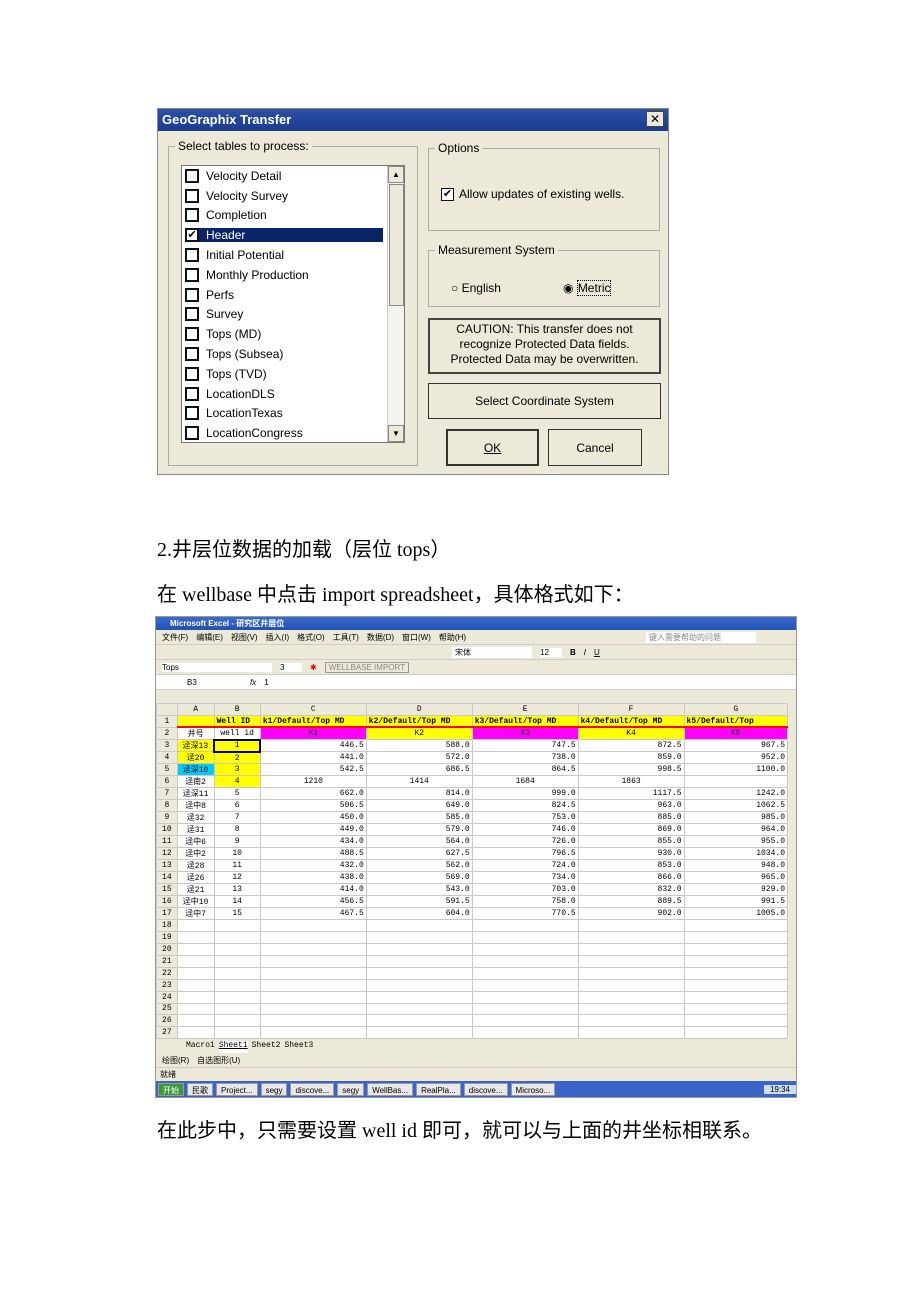 This screenshot has width=920, height=1302. I want to click on close-button: ✕, so click(655, 119).